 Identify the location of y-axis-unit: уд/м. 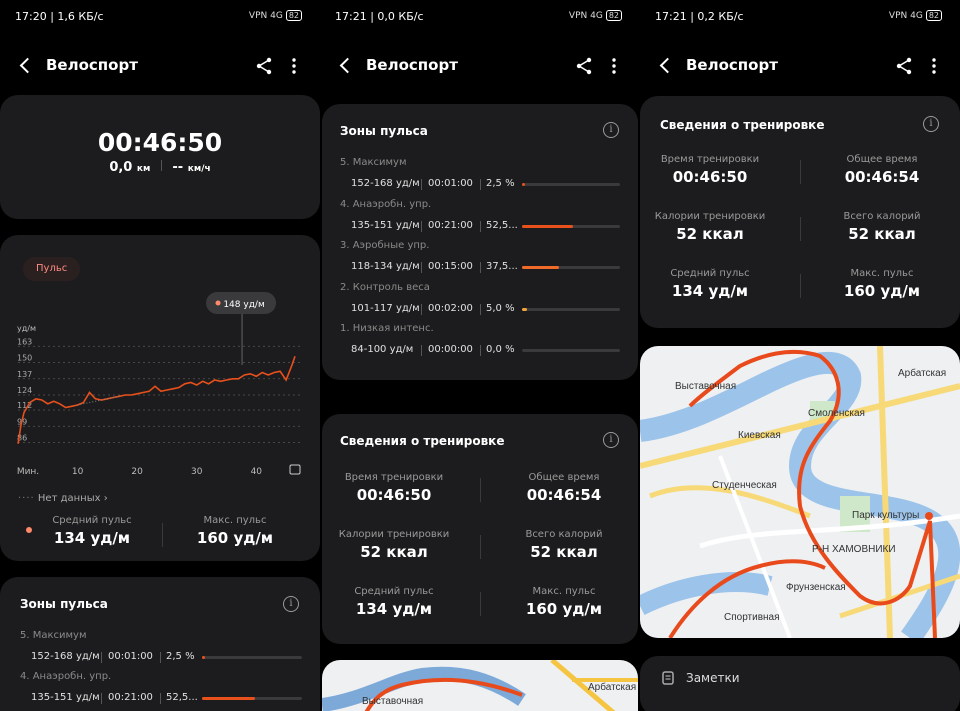
(26, 328).